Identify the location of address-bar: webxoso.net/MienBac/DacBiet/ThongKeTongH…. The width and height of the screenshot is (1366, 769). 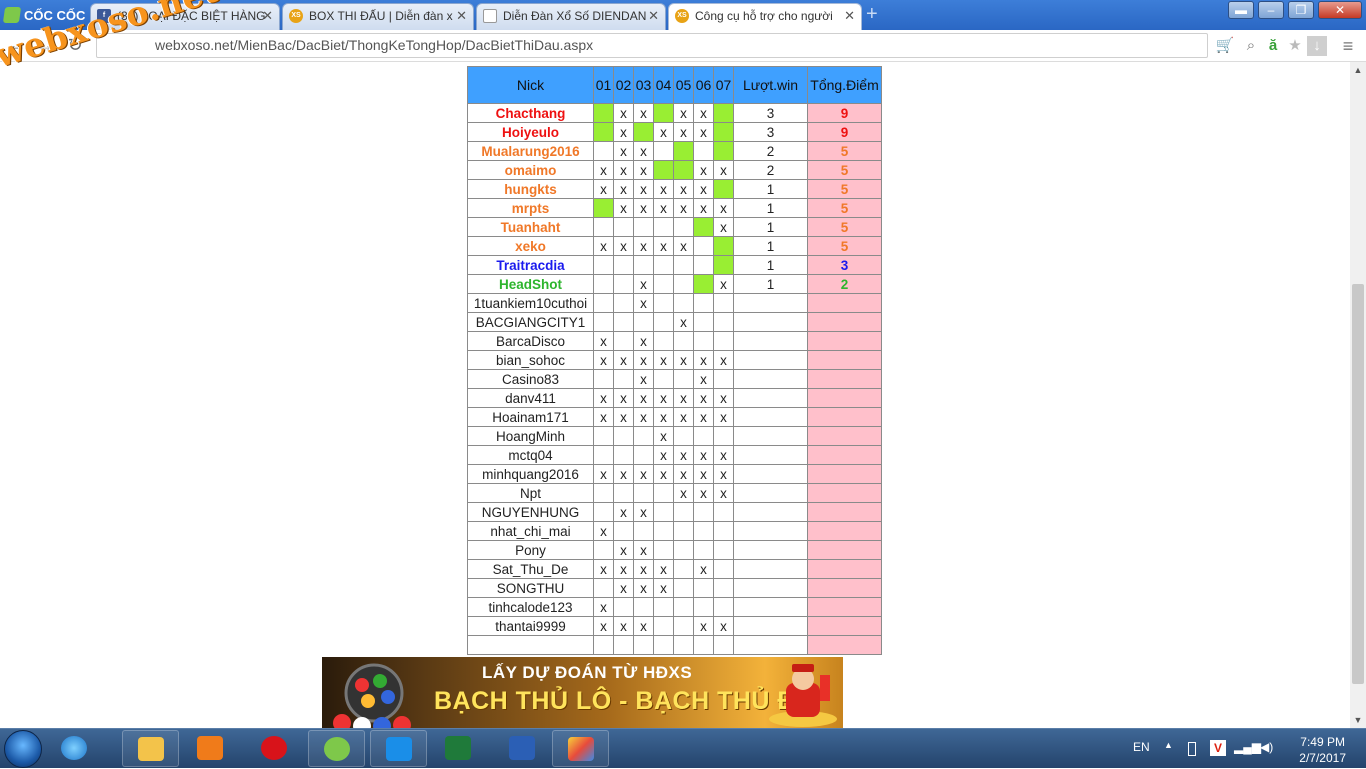
(652, 45).